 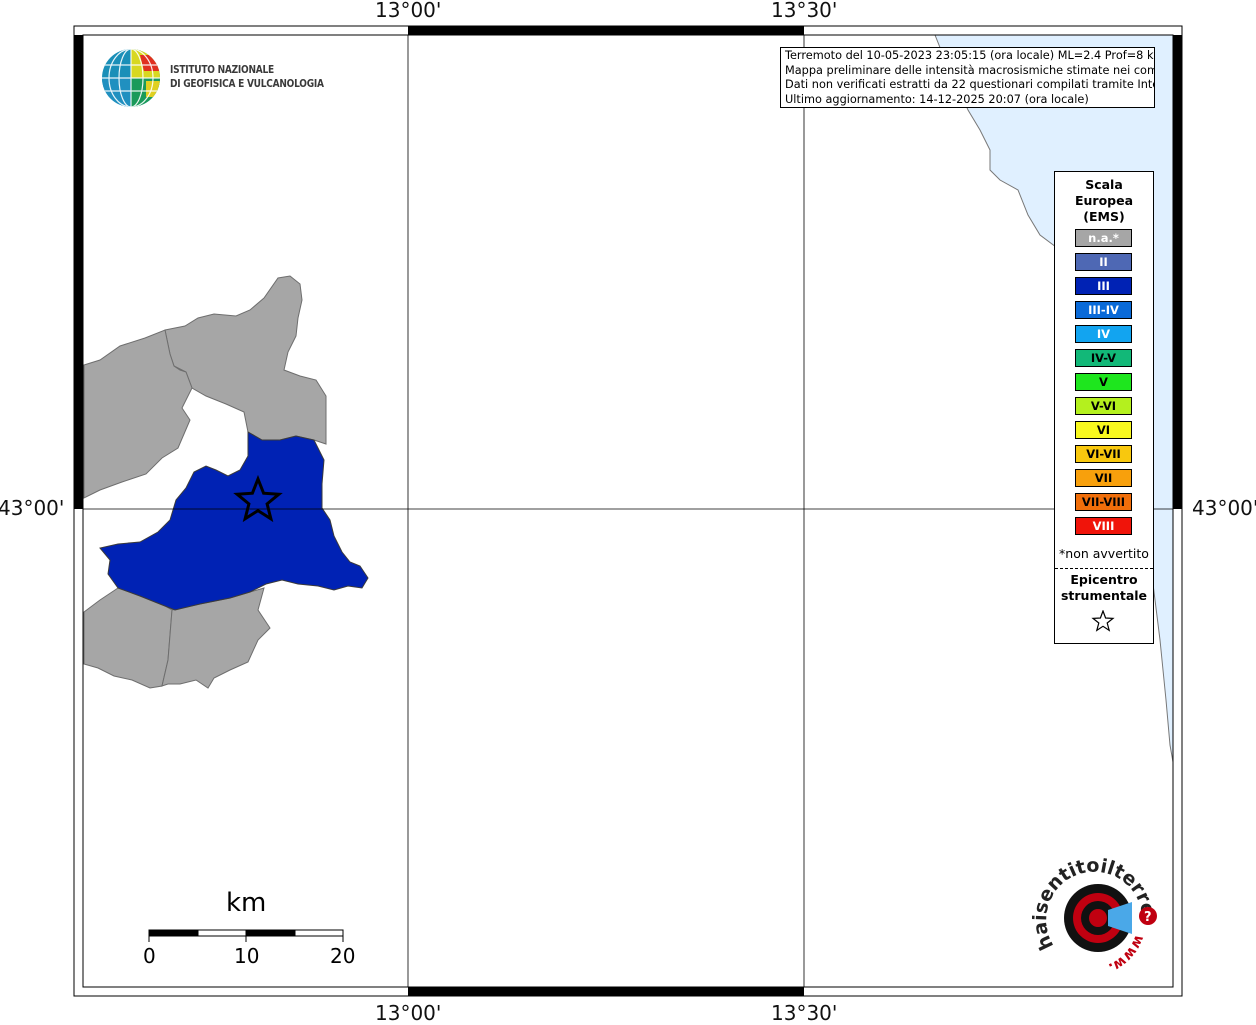 What do you see at coordinates (1103, 334) in the screenshot?
I see `legend-item-iv: IV` at bounding box center [1103, 334].